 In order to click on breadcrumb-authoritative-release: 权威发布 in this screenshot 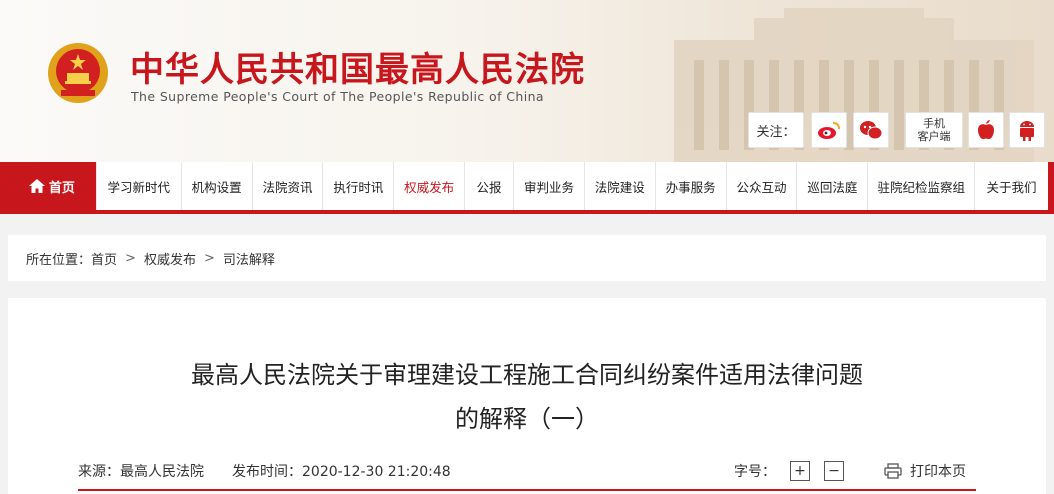, I will do `click(170, 258)`.